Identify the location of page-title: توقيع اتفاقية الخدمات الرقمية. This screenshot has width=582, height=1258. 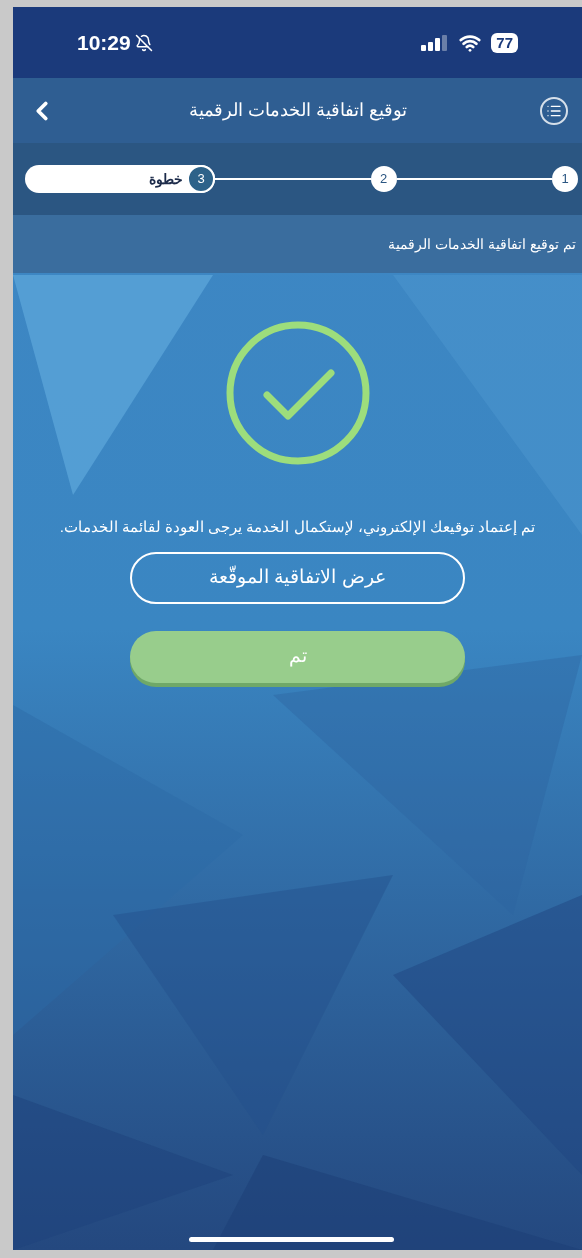
(298, 111).